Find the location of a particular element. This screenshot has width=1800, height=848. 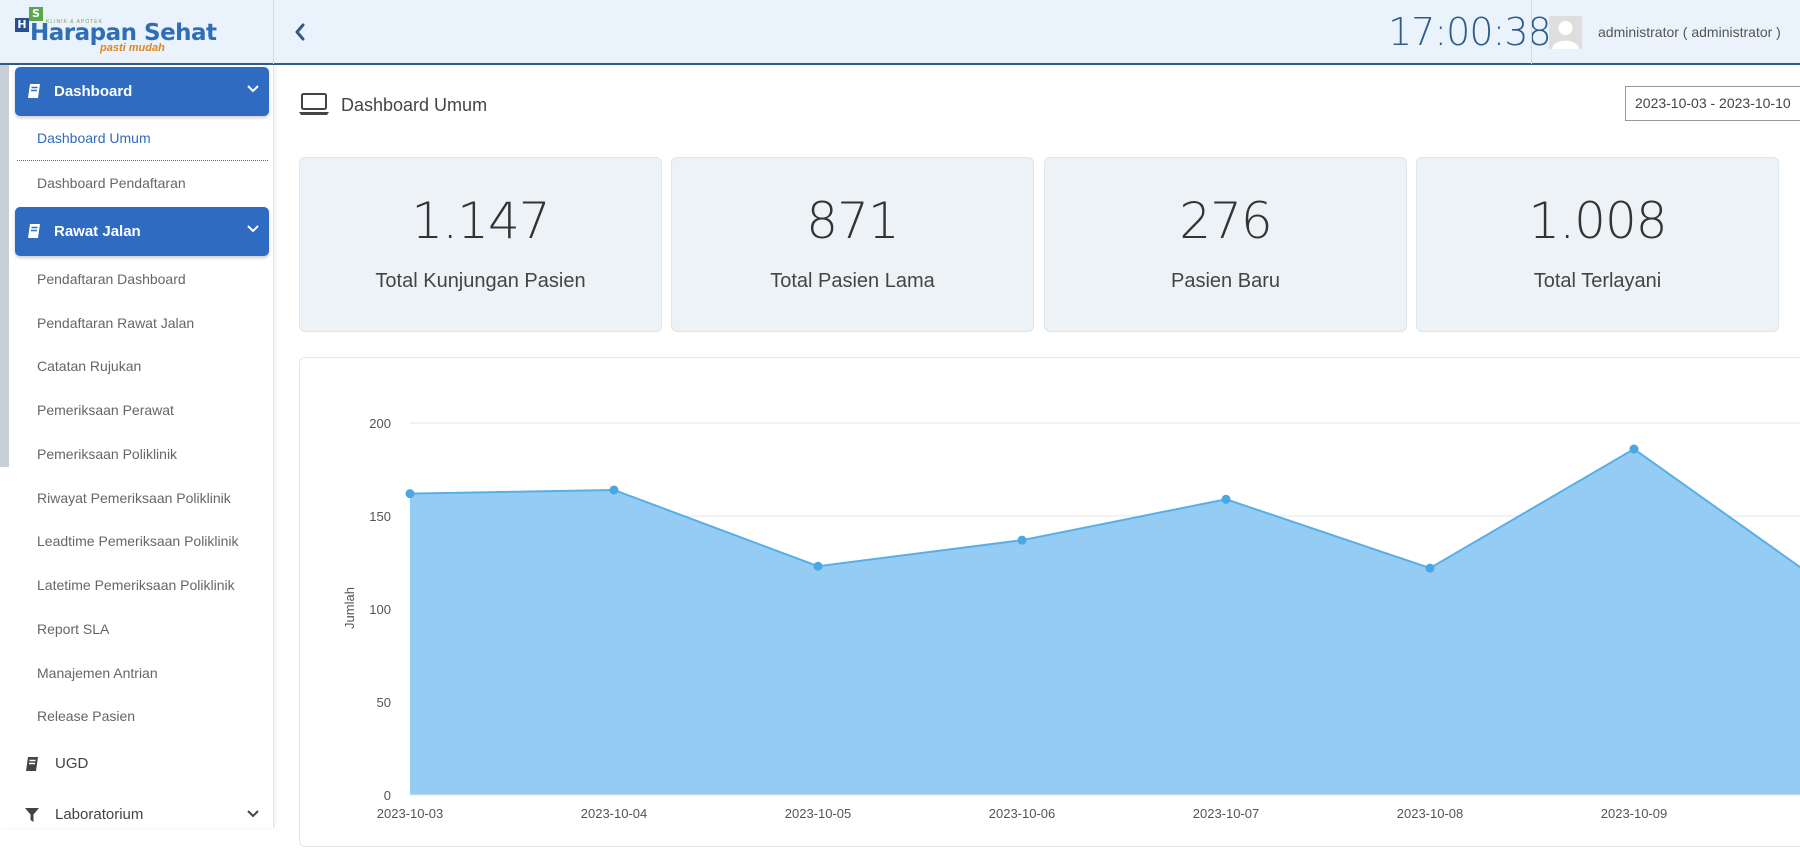

sidebar-group-dashboard: Dashboard is located at coordinates (142, 91).